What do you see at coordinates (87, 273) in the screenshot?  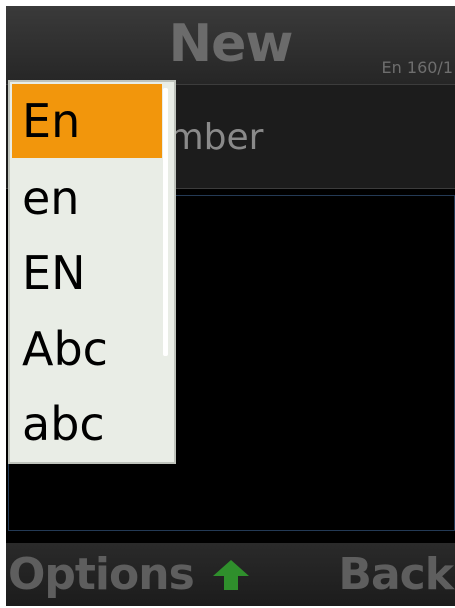 I see `input-mode-item-en-uppercase: EN` at bounding box center [87, 273].